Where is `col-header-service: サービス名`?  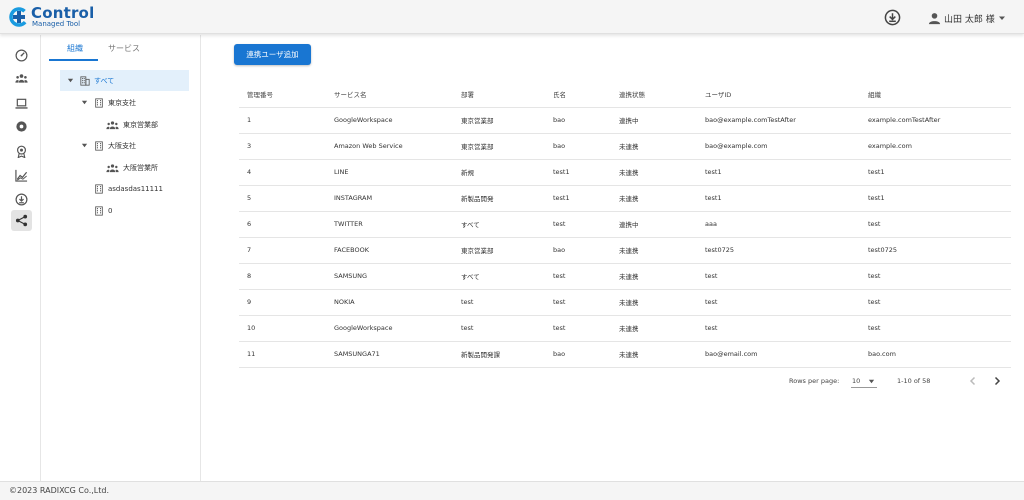 col-header-service: サービス名 is located at coordinates (389, 94).